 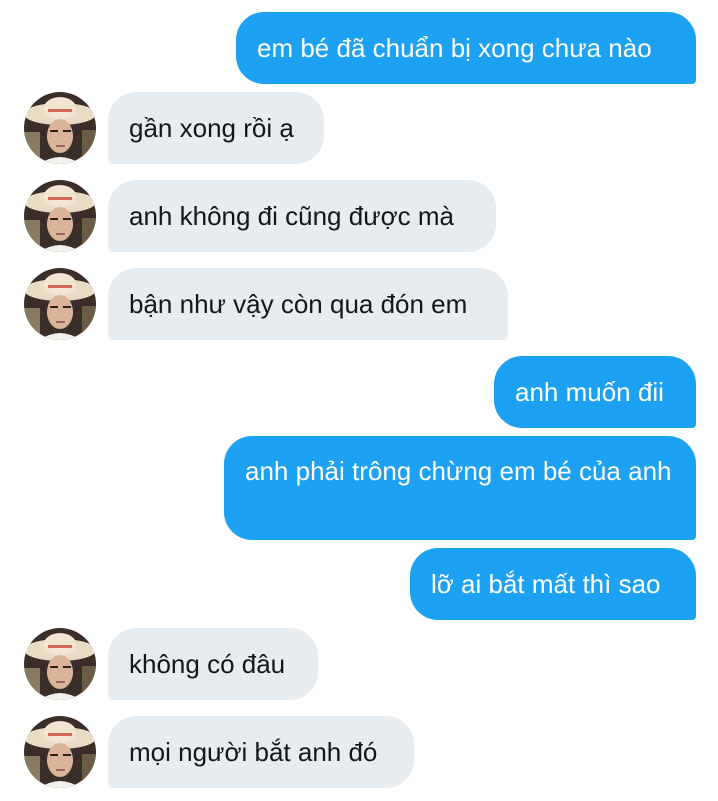 What do you see at coordinates (207, 664) in the screenshot?
I see `message-text: không có đâu` at bounding box center [207, 664].